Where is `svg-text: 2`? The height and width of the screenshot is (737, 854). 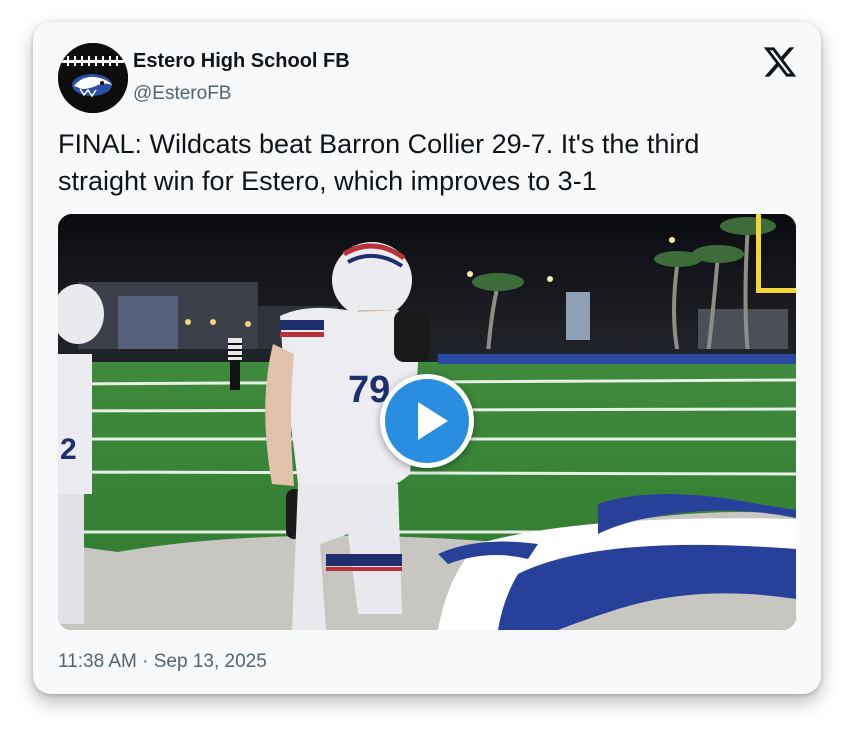
svg-text: 2 is located at coordinates (68, 449).